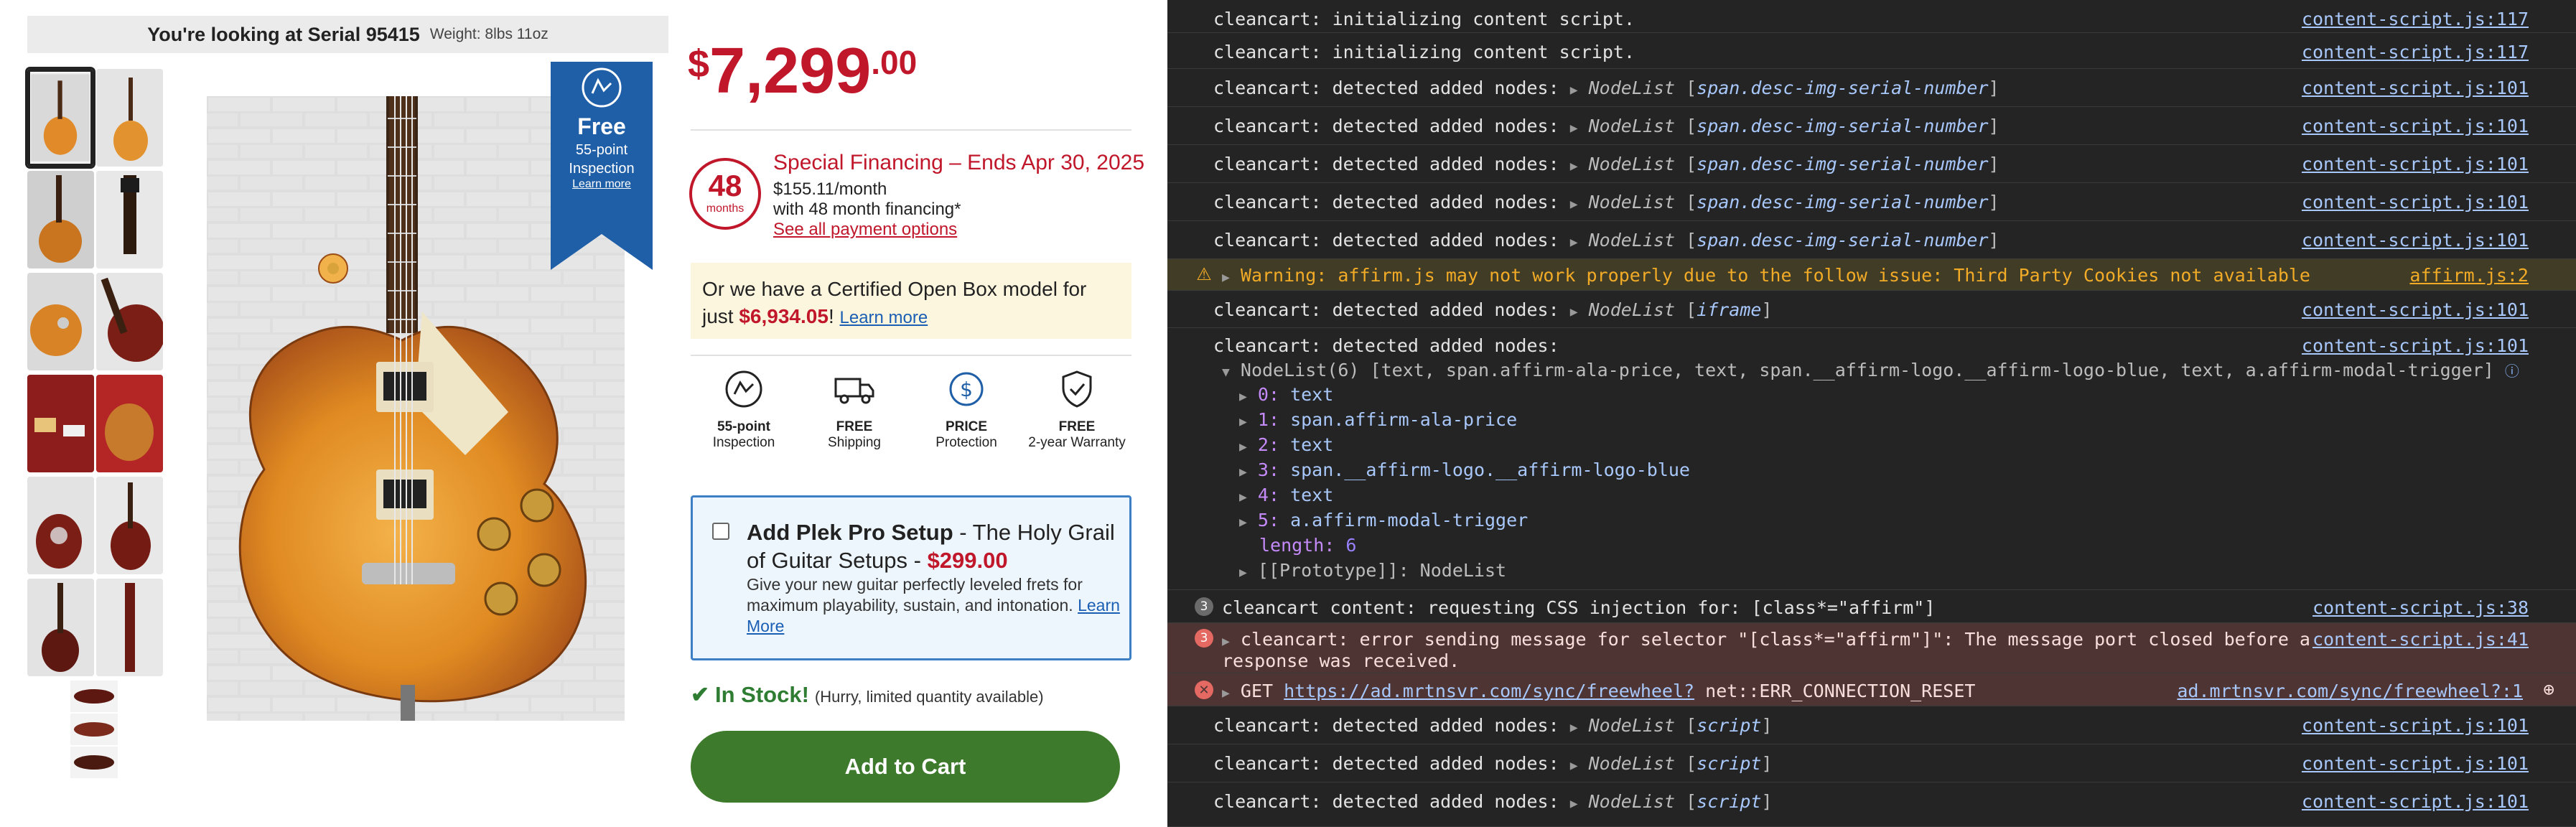  I want to click on feature-text: 2-year Warranty, so click(1077, 442).